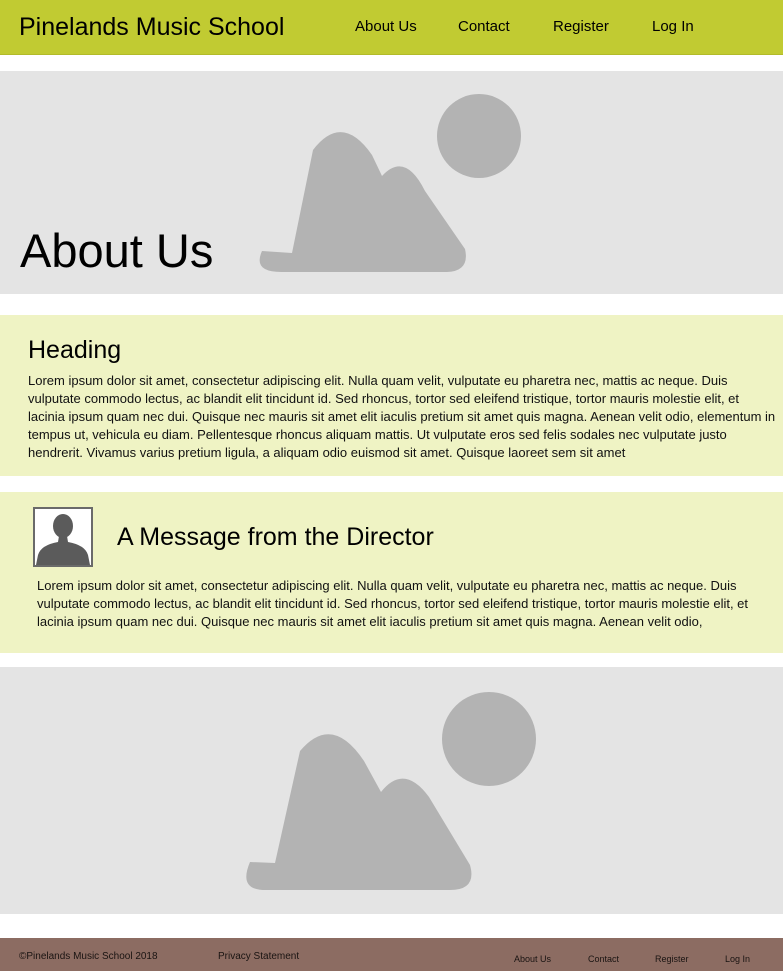 The height and width of the screenshot is (971, 783). What do you see at coordinates (581, 27) in the screenshot?
I see `nav-register: Register` at bounding box center [581, 27].